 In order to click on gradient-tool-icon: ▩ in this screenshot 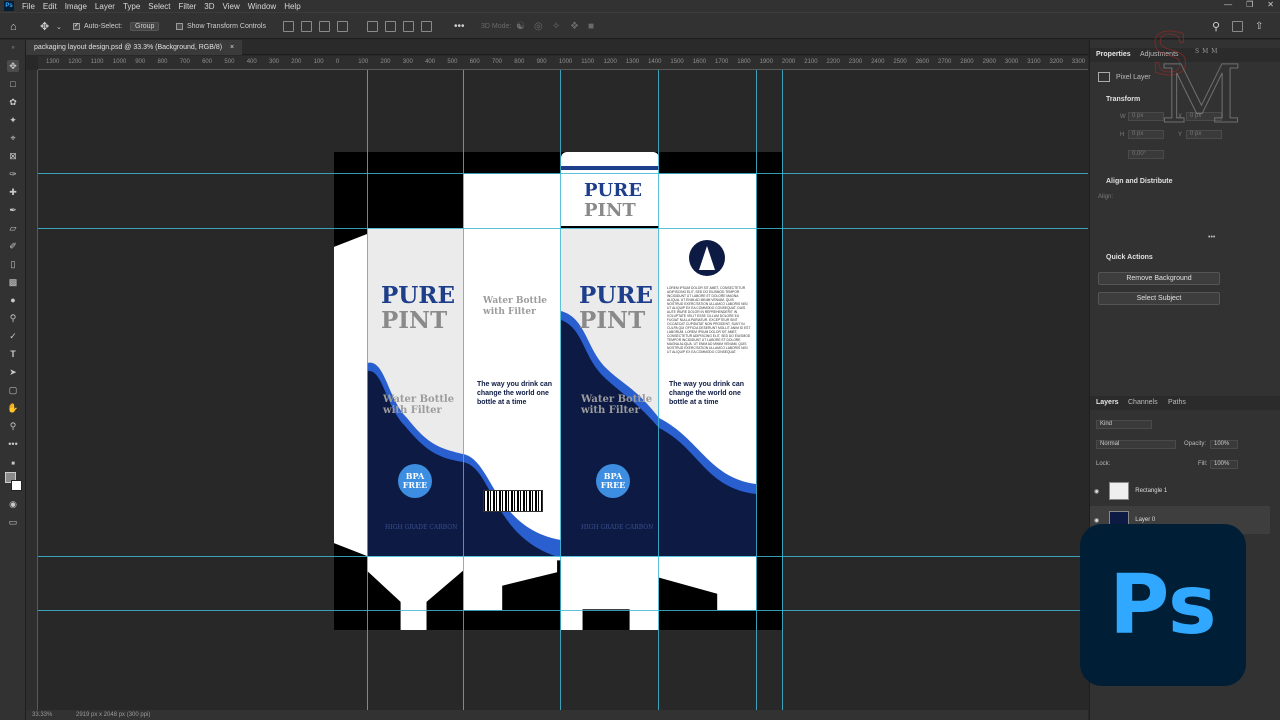, I will do `click(13, 282)`.